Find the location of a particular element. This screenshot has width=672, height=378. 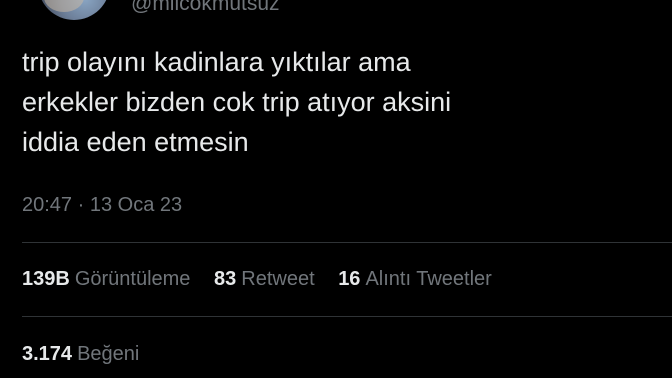

tweet-timestamp: 20:47 · 13 Oca 23 is located at coordinates (102, 205).